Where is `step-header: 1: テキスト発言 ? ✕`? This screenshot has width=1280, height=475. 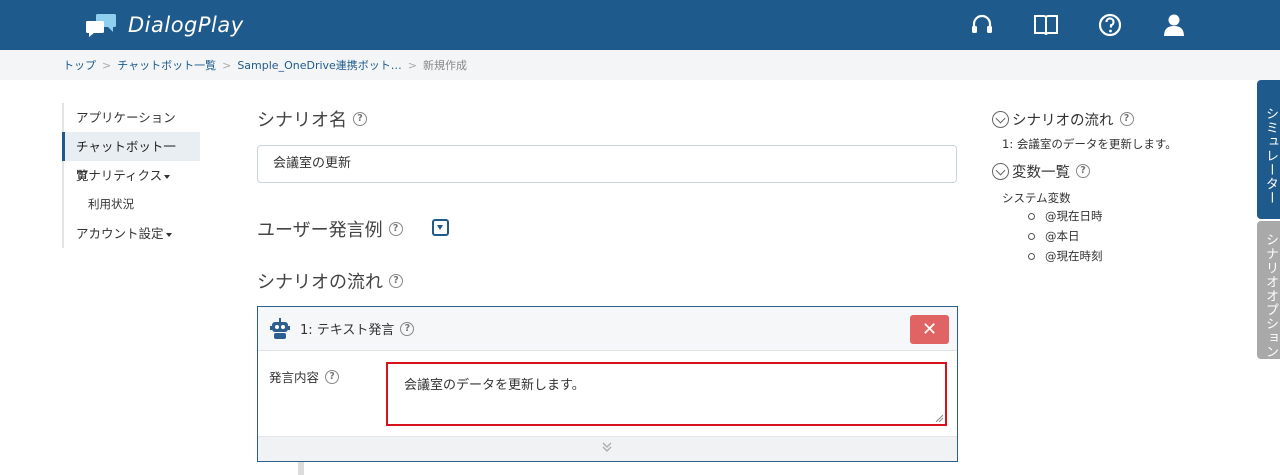
step-header: 1: テキスト発言 ? ✕ is located at coordinates (607, 329).